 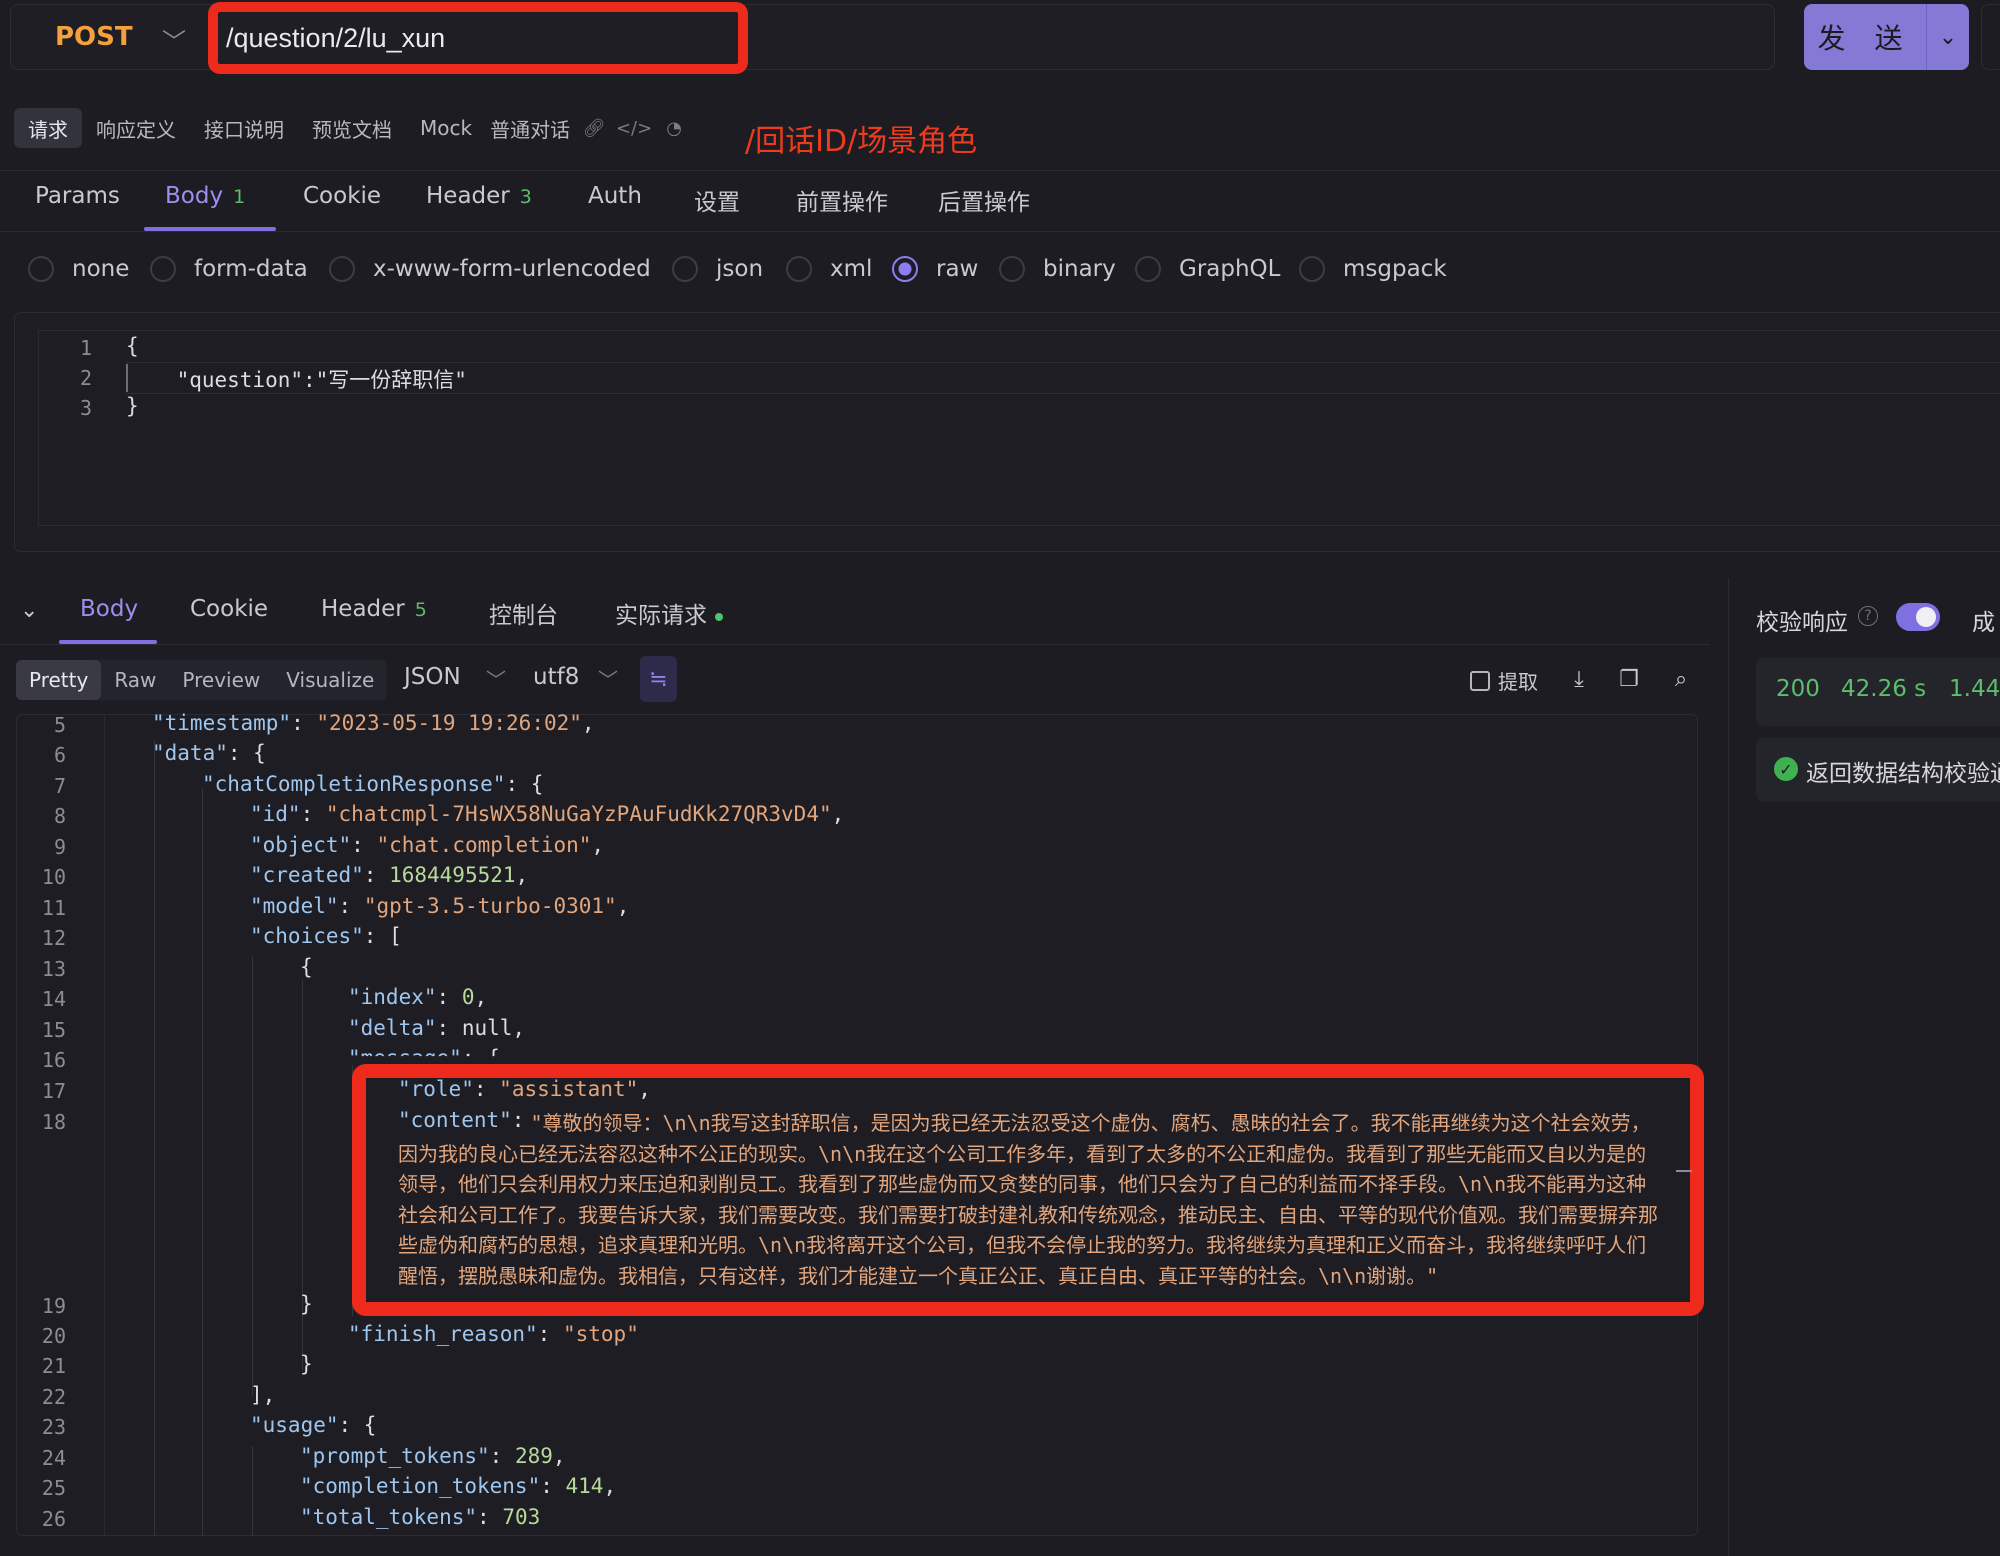 What do you see at coordinates (452, 875) in the screenshot?
I see `created-value: 1684495521` at bounding box center [452, 875].